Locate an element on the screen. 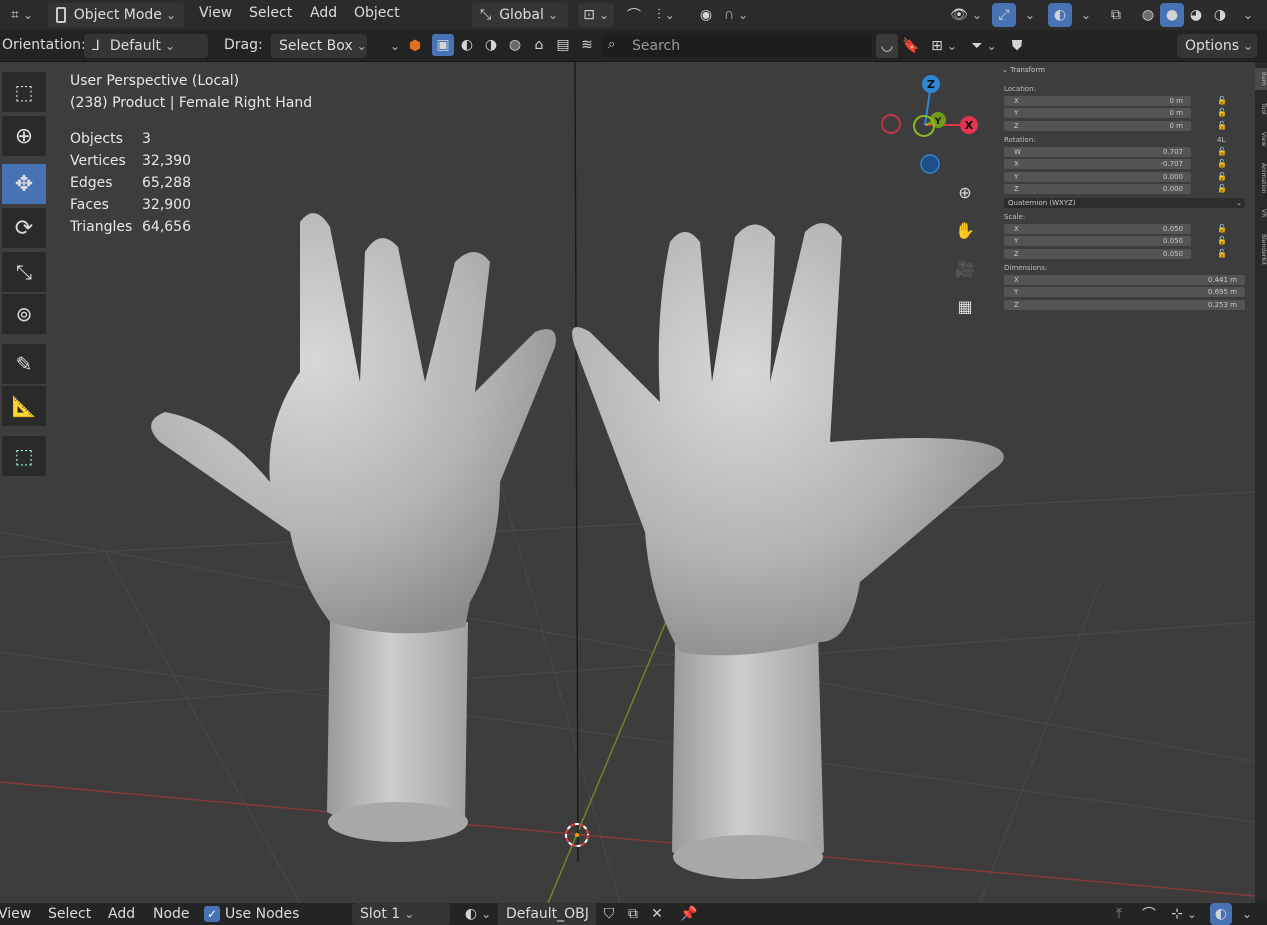  scale-x-field: X 0.050 is located at coordinates (1097, 229).